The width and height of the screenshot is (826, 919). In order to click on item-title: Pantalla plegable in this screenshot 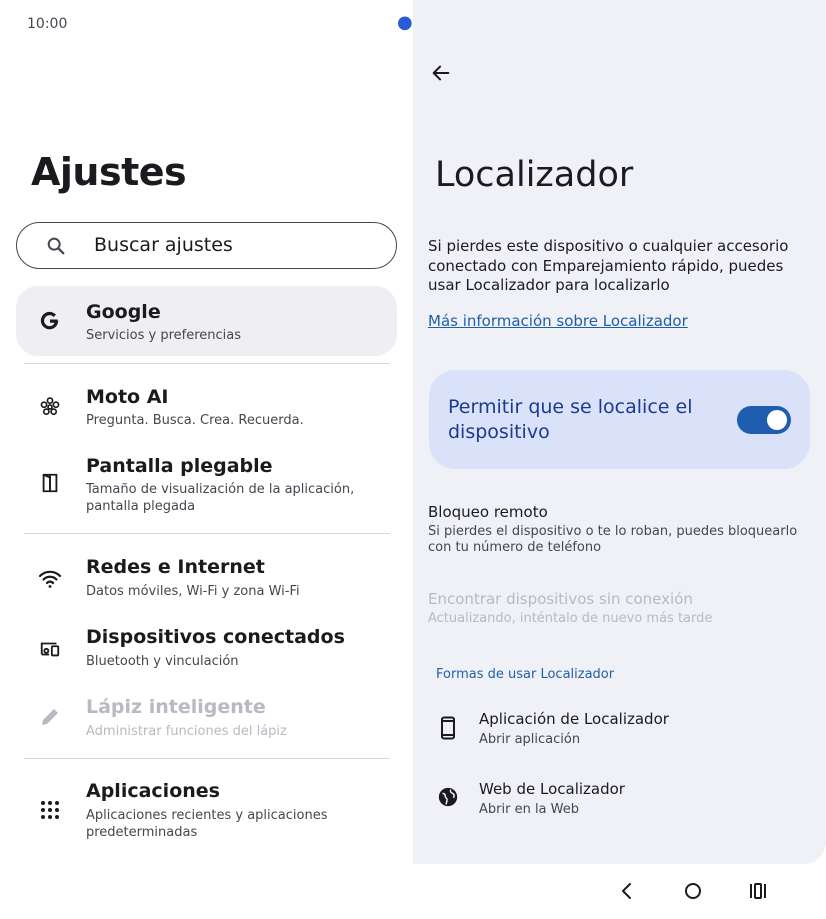, I will do `click(179, 466)`.